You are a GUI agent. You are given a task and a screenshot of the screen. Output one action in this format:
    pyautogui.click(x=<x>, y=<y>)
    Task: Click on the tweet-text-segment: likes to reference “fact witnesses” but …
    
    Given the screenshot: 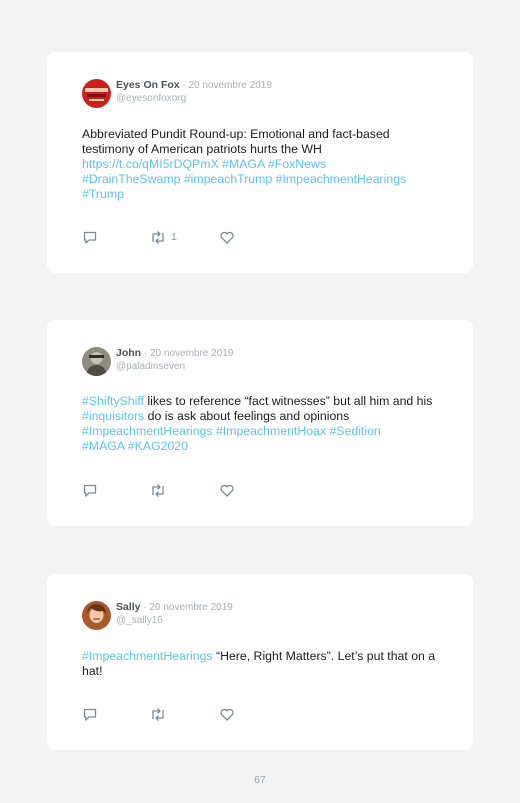 What is the action you would take?
    pyautogui.click(x=289, y=401)
    